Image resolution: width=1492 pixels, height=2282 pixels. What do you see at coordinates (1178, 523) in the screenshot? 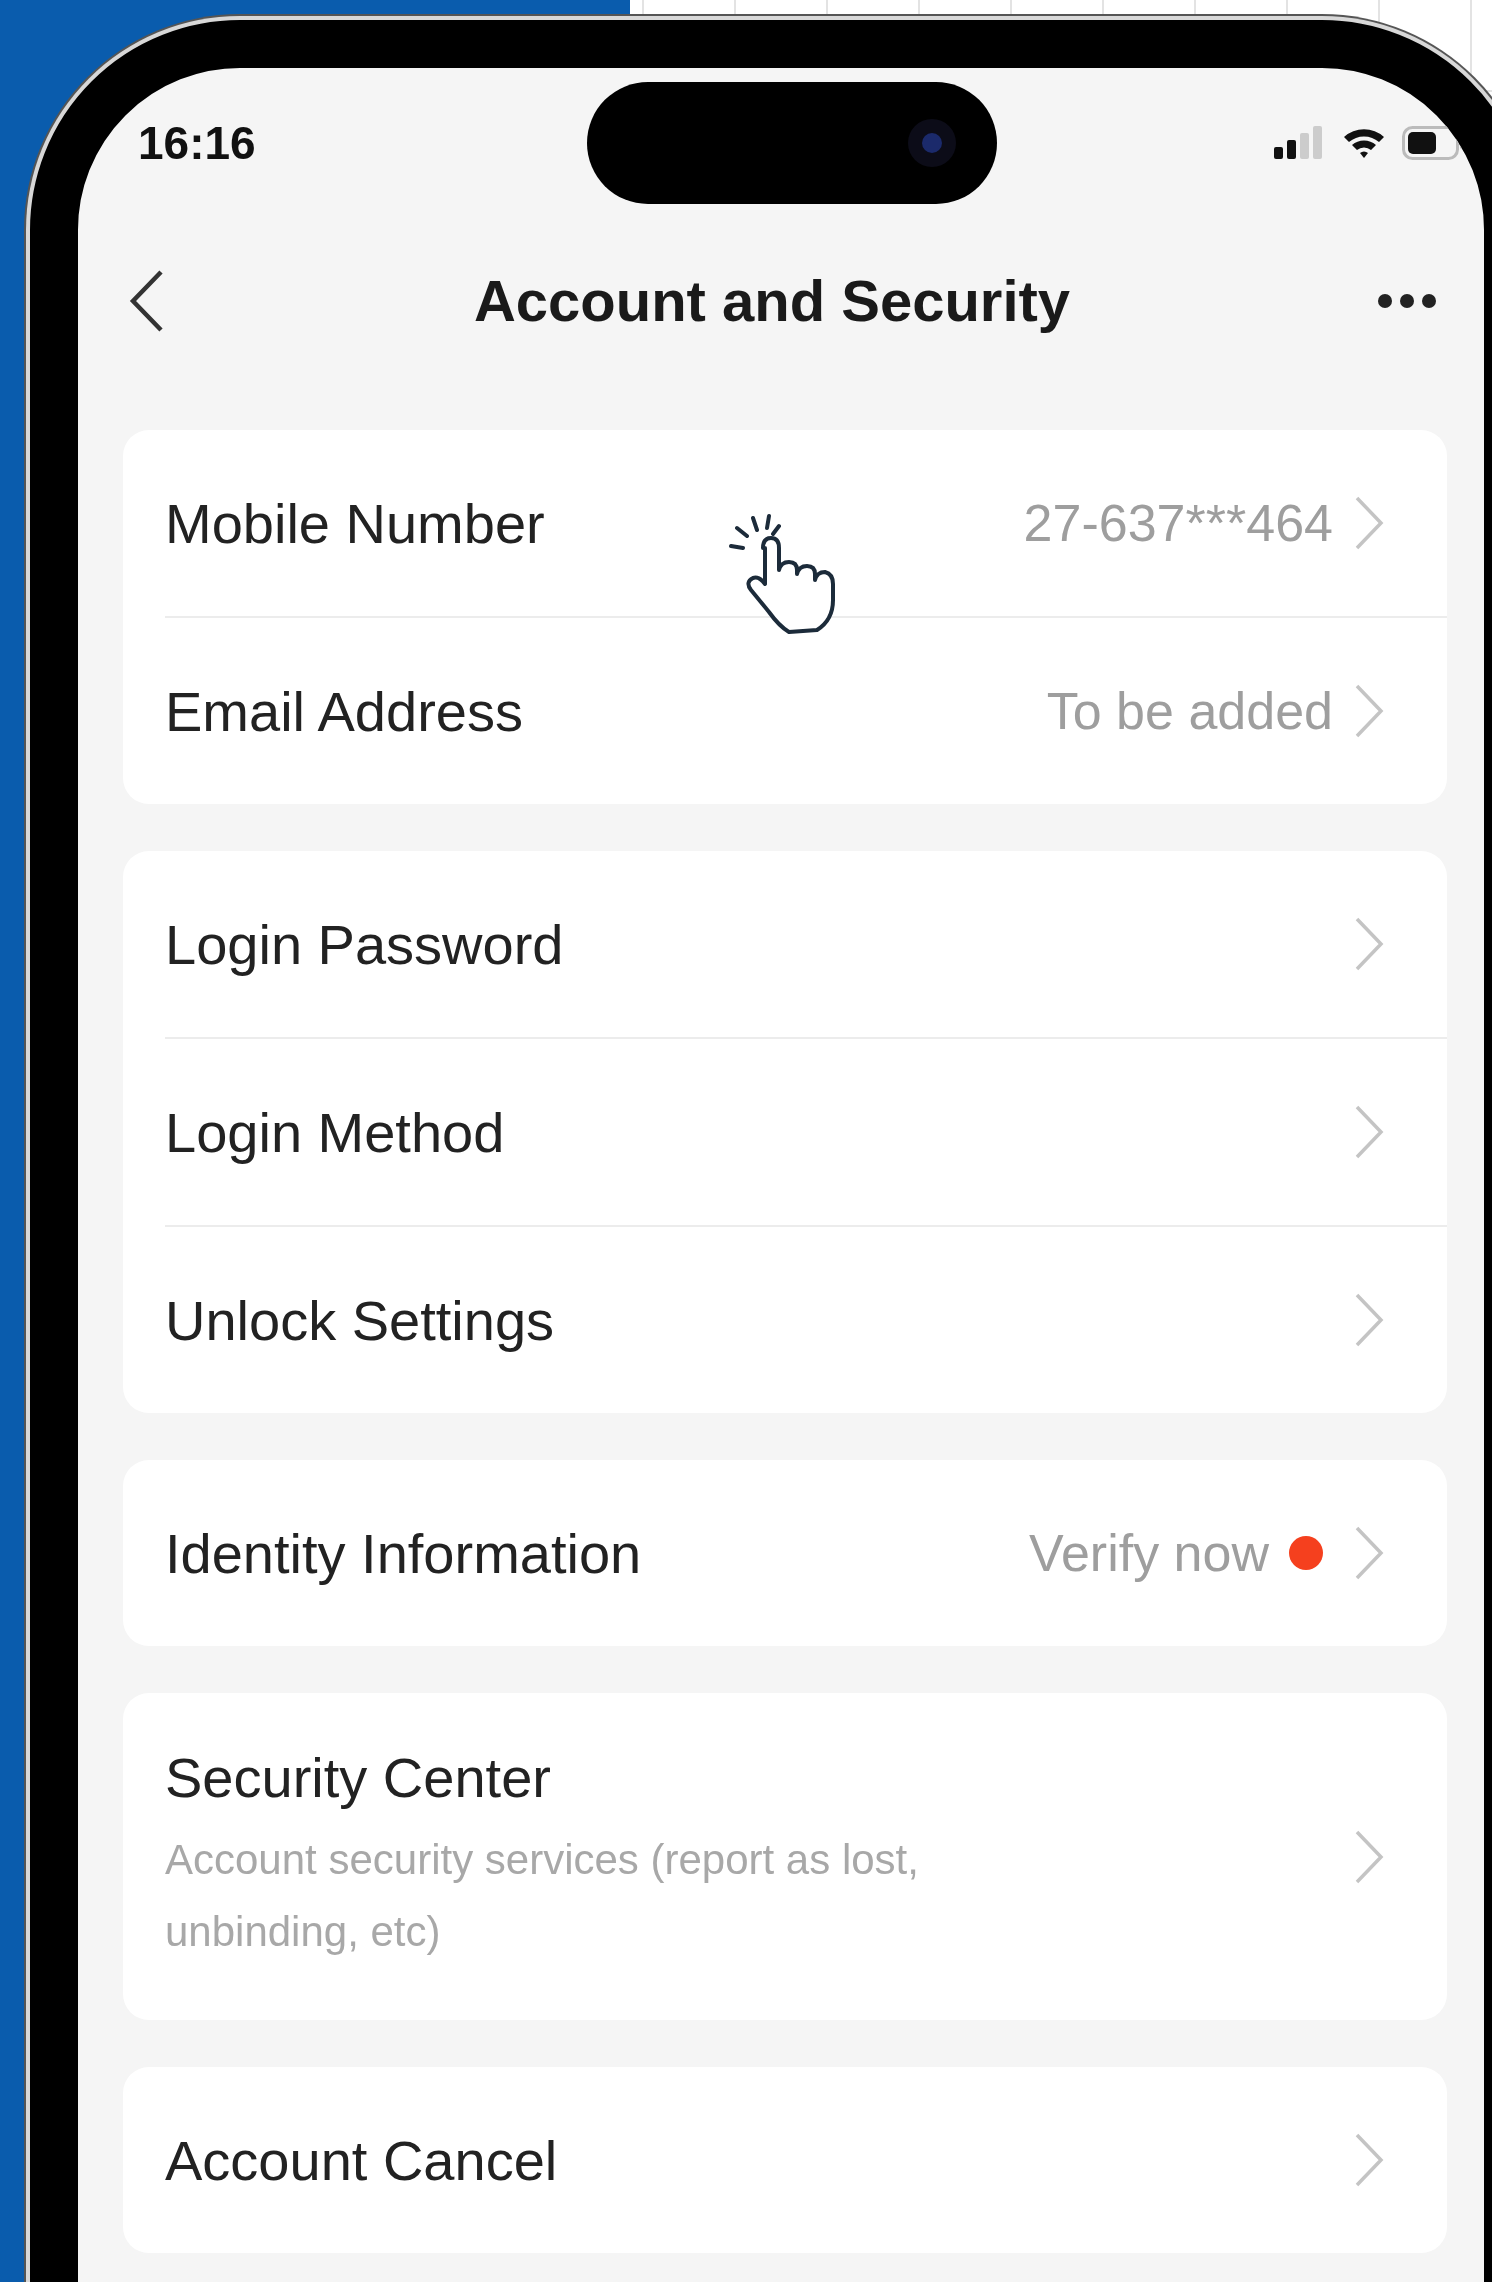
I see `row-value: 27-637***464` at bounding box center [1178, 523].